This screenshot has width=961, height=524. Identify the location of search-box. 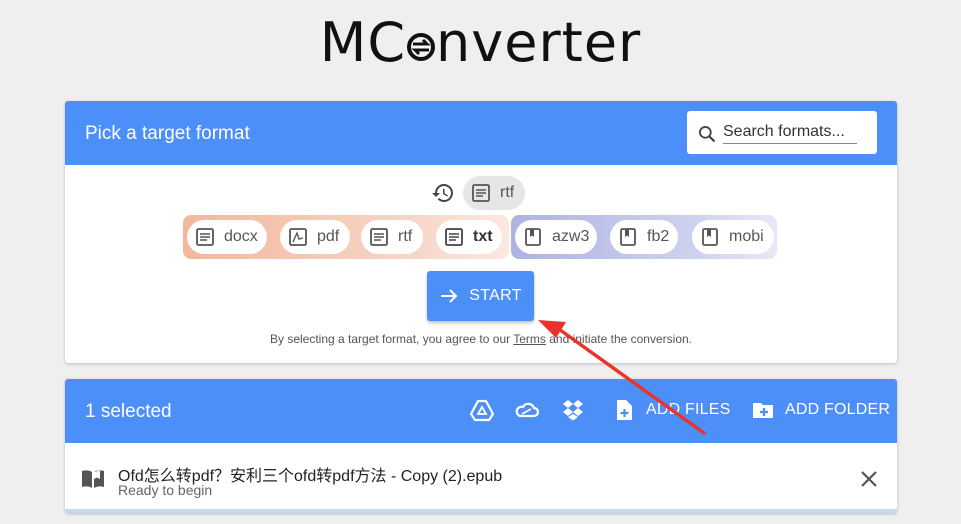
(782, 132).